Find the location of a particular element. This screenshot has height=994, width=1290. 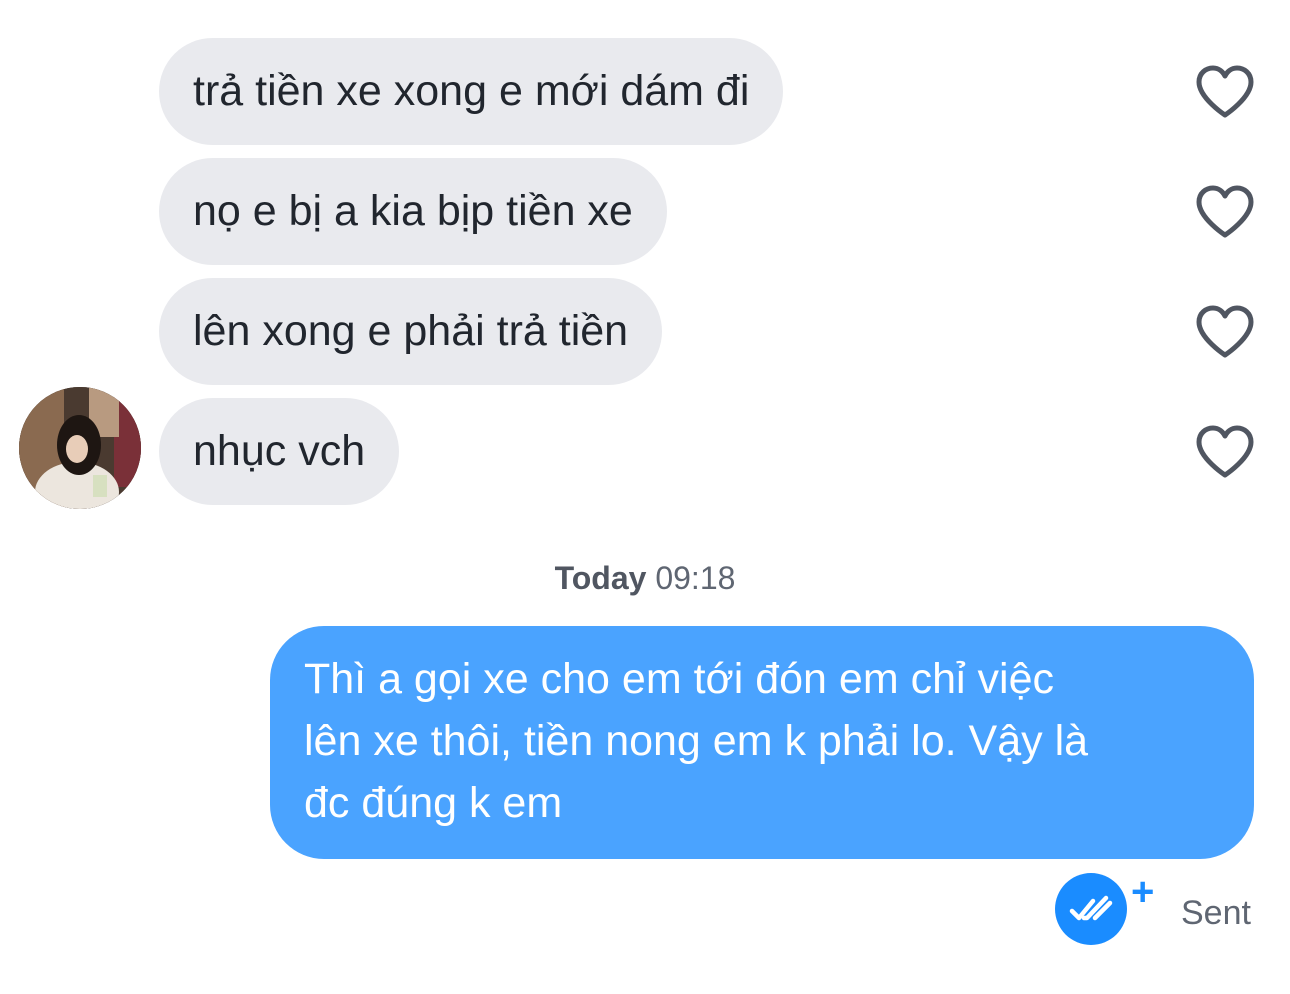

message-text: nhục vch is located at coordinates (279, 451).